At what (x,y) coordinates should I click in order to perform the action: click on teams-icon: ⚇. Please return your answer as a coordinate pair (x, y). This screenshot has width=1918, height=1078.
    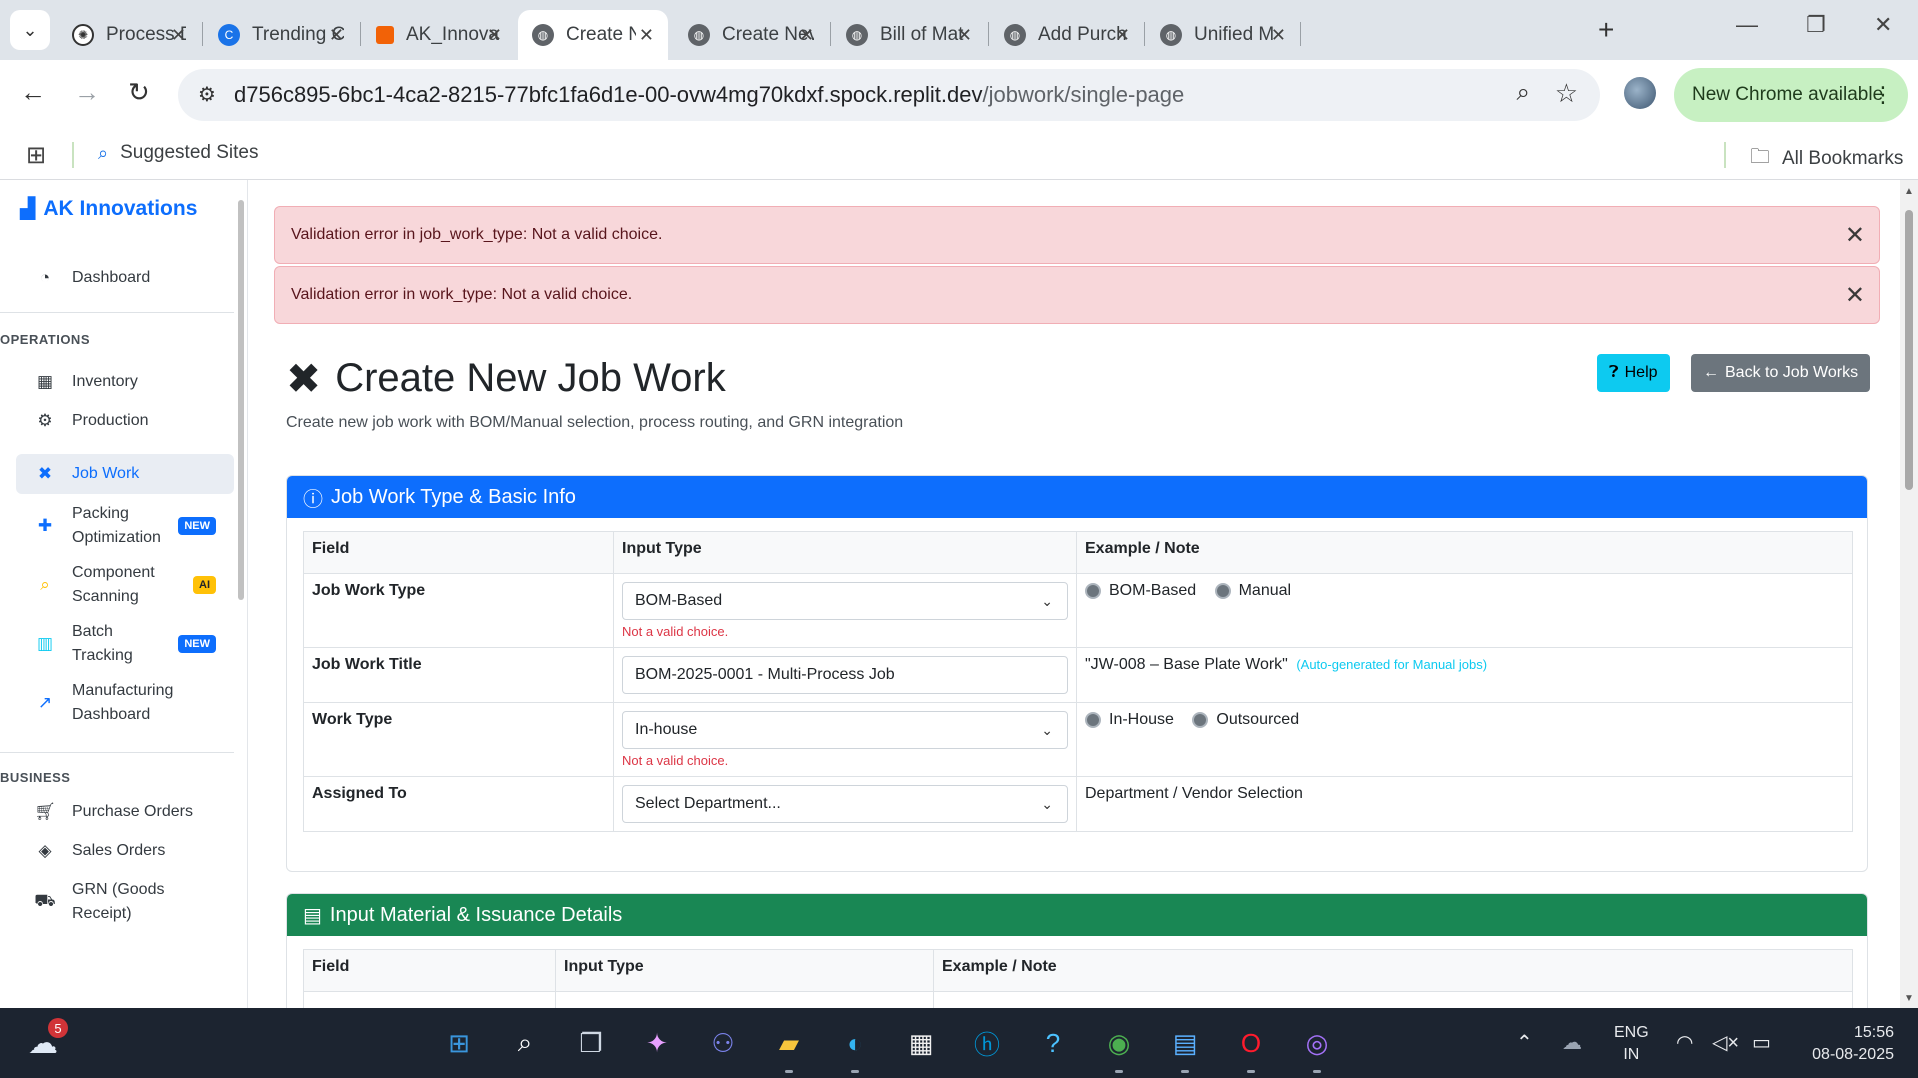
    Looking at the image, I should click on (723, 1043).